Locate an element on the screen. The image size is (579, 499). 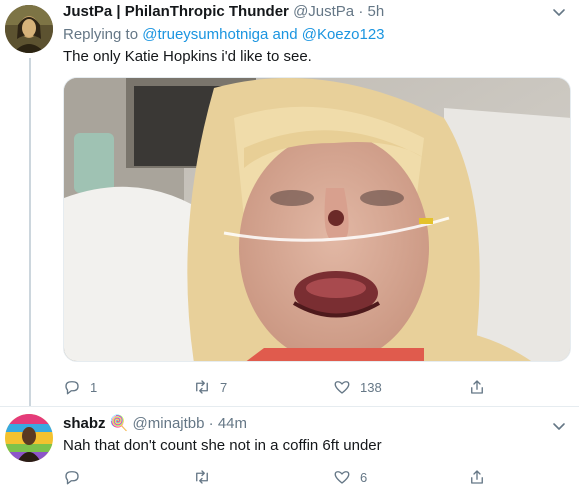
thread-line is located at coordinates (30, 232).